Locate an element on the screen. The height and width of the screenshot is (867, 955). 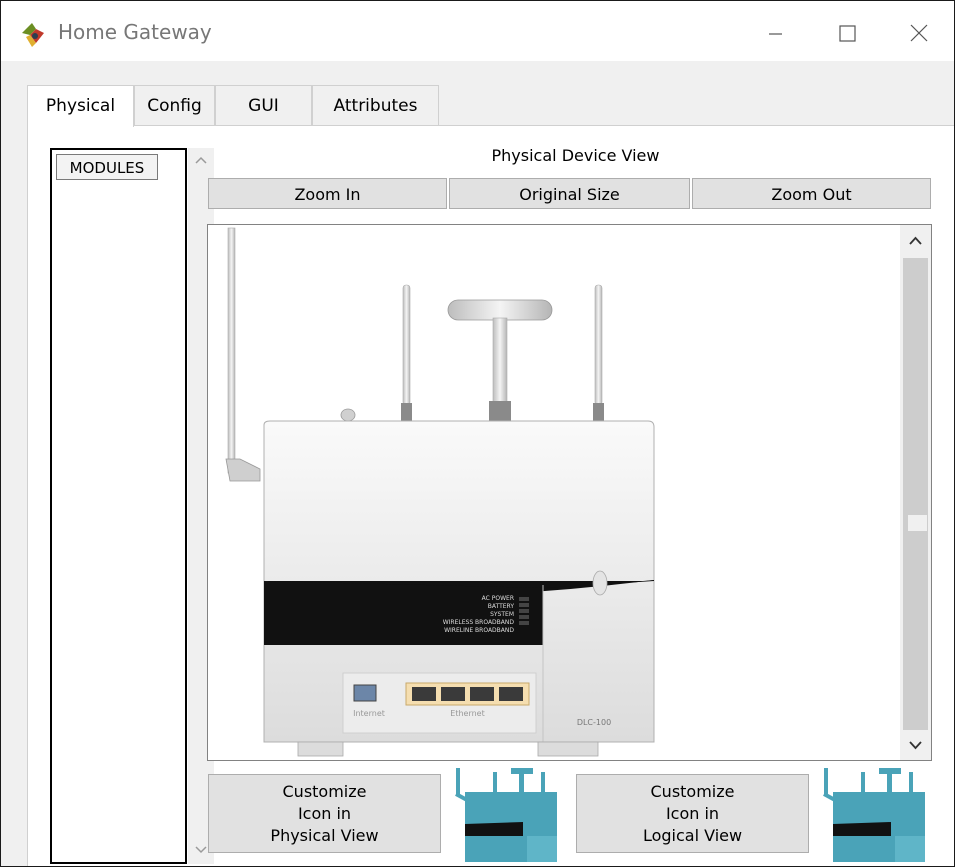
tab-attributes: Attributes is located at coordinates (375, 105).